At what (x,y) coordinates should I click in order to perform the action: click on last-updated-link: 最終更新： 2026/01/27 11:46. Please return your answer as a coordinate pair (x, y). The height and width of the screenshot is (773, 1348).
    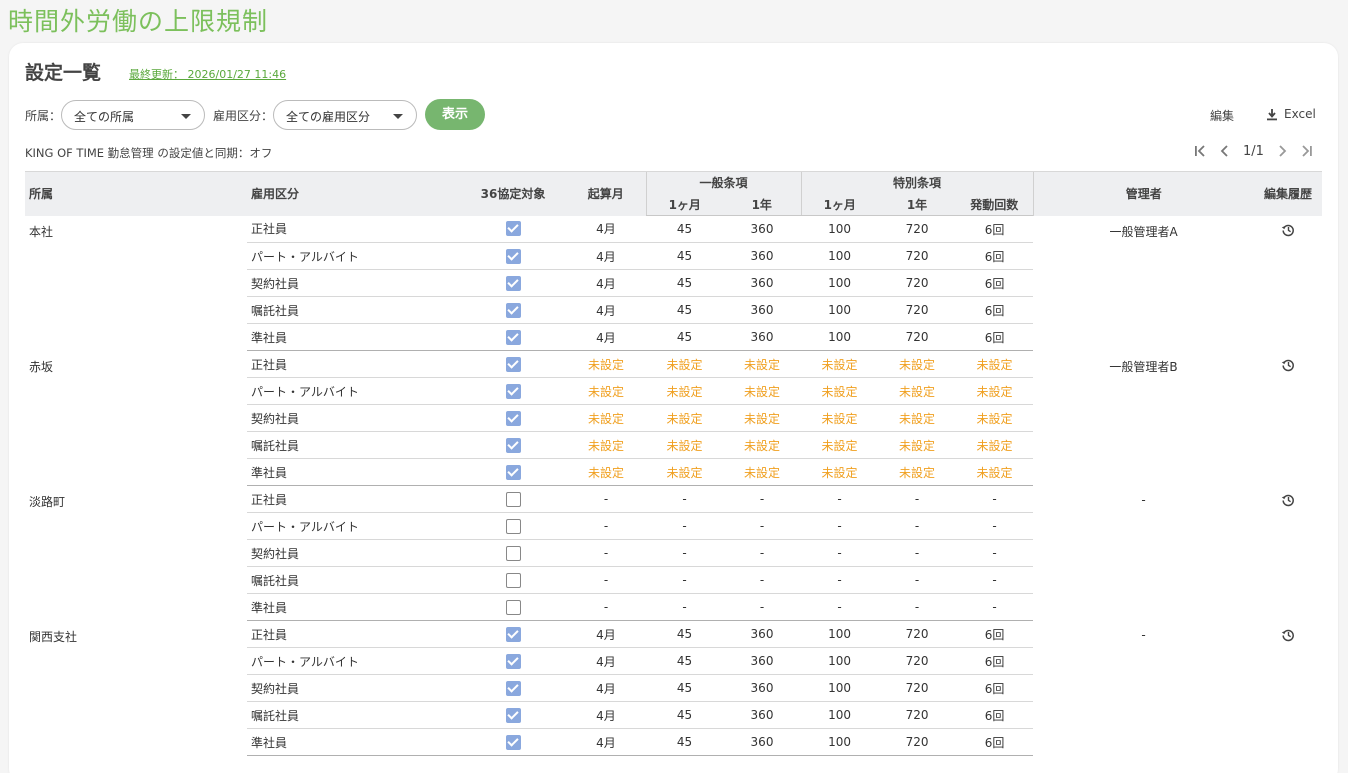
    Looking at the image, I should click on (207, 74).